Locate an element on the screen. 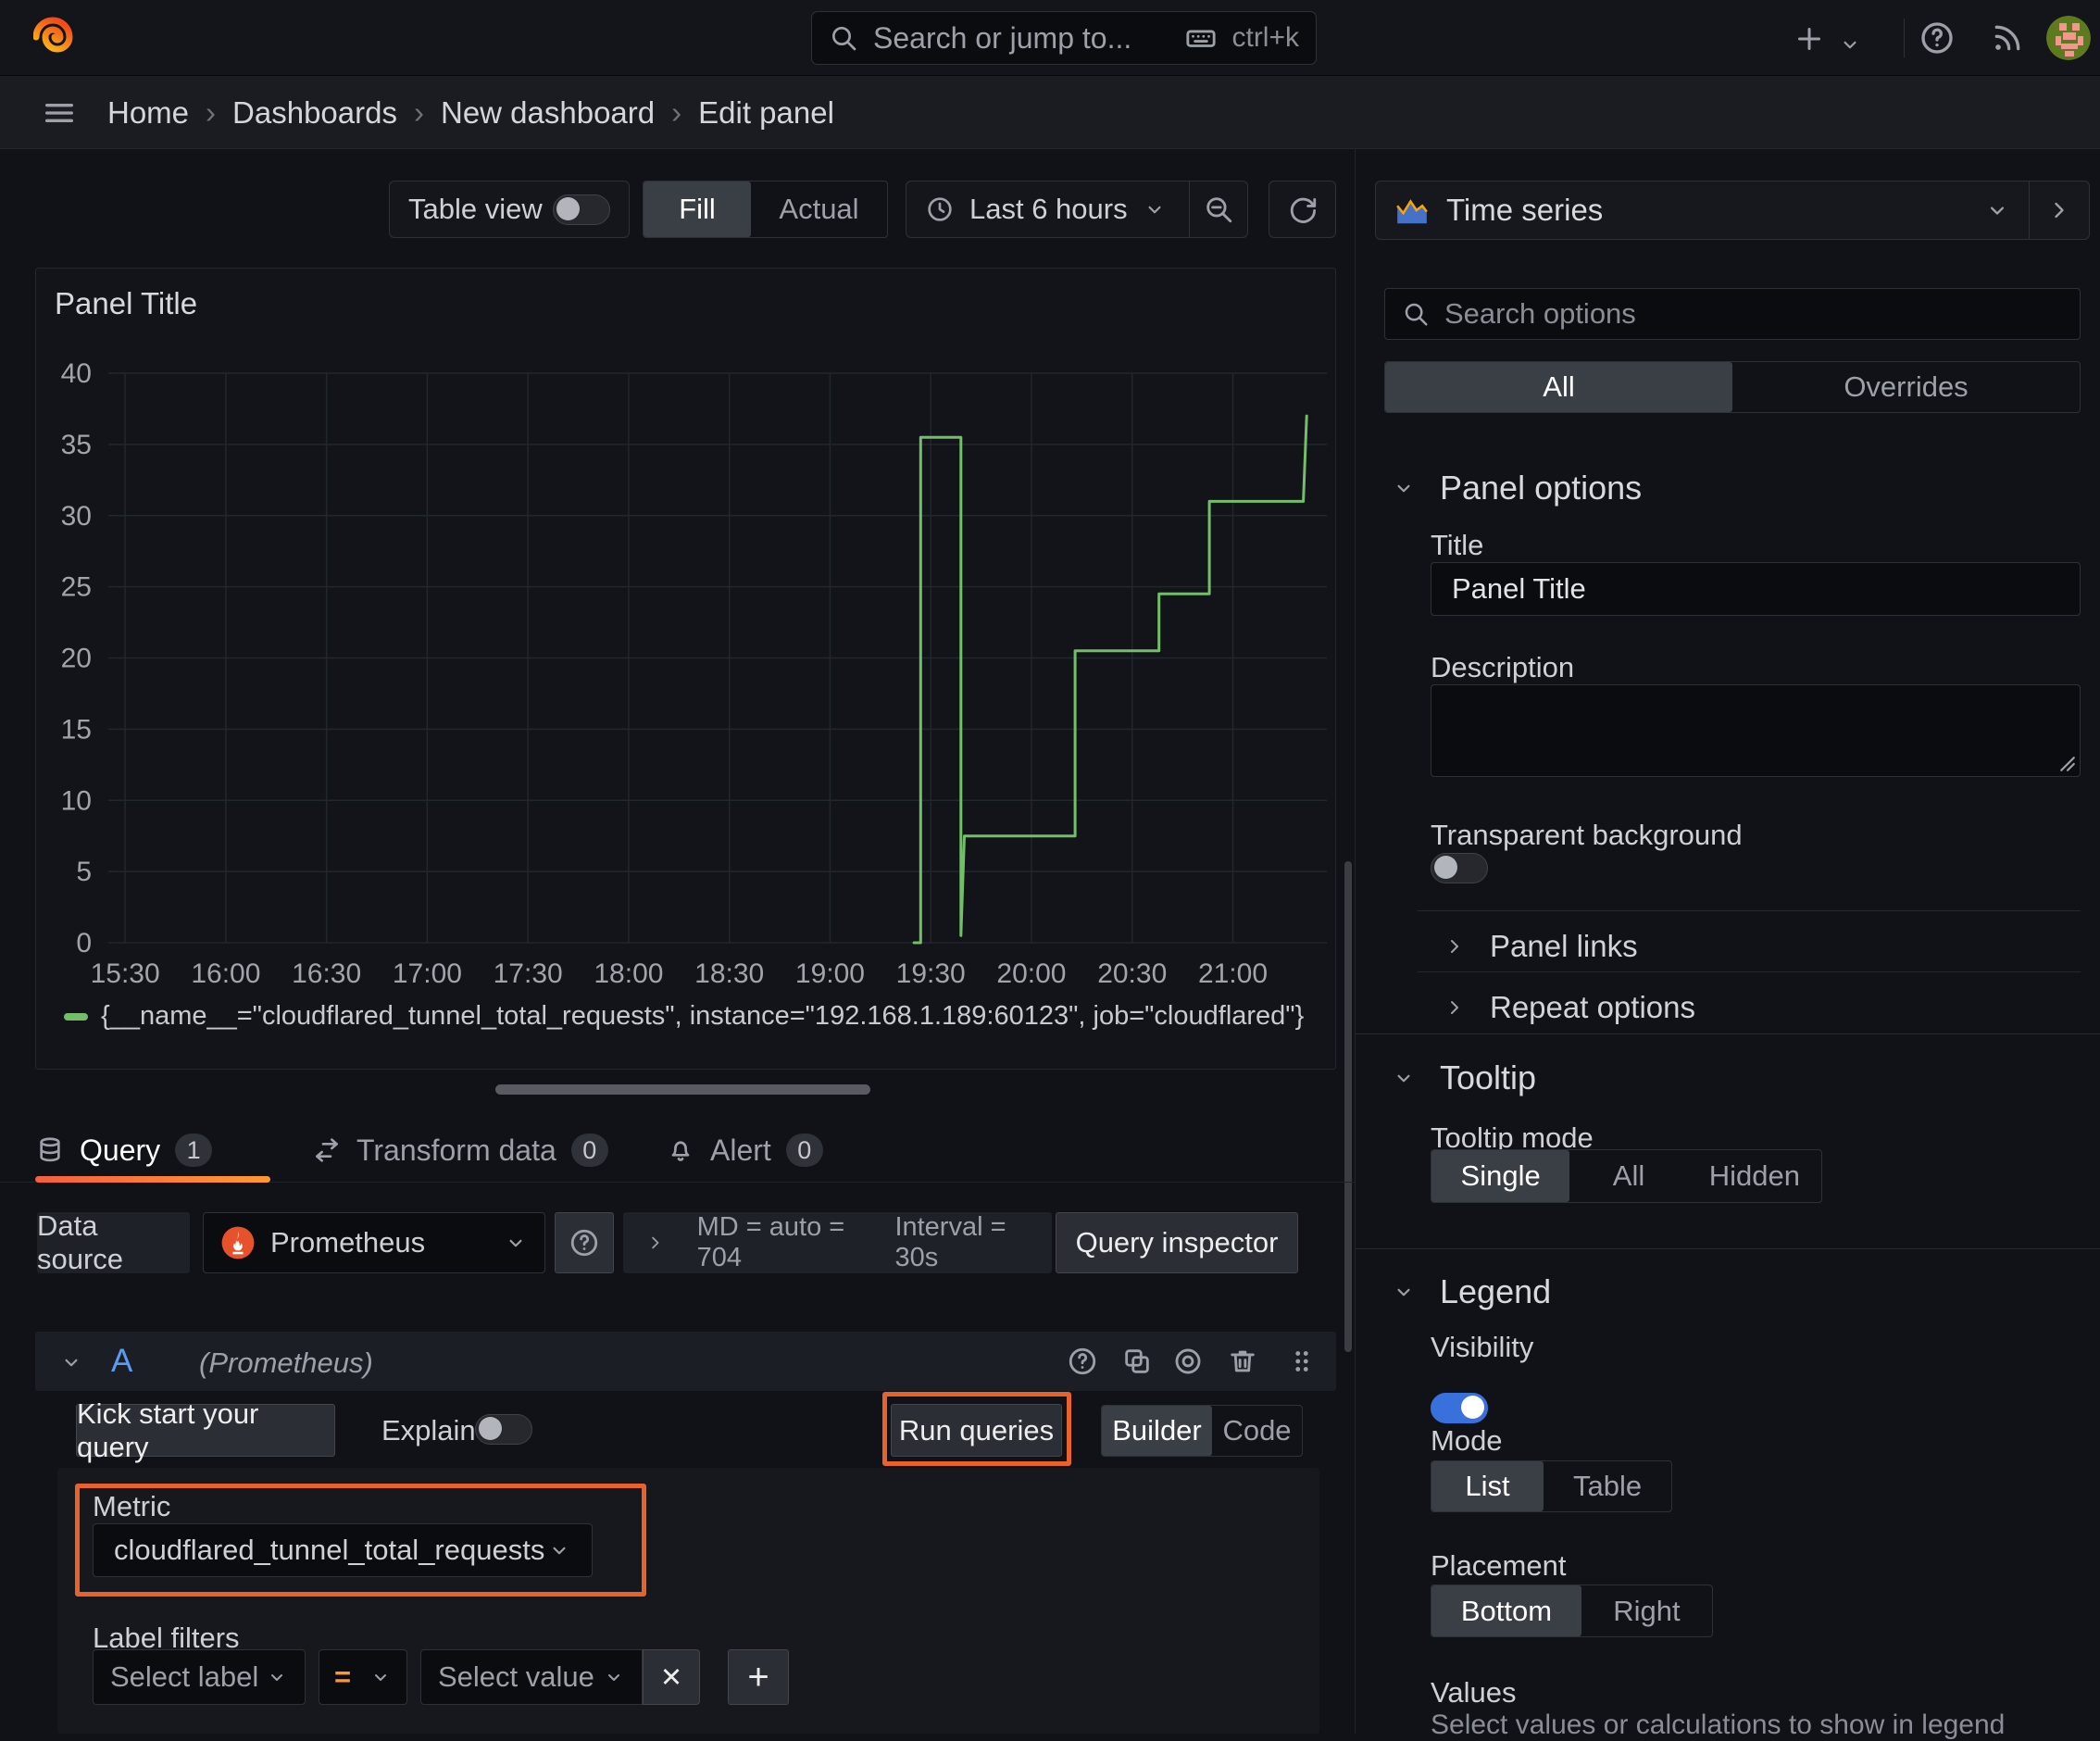 The image size is (2100, 1741). grafana-logo is located at coordinates (56, 37).